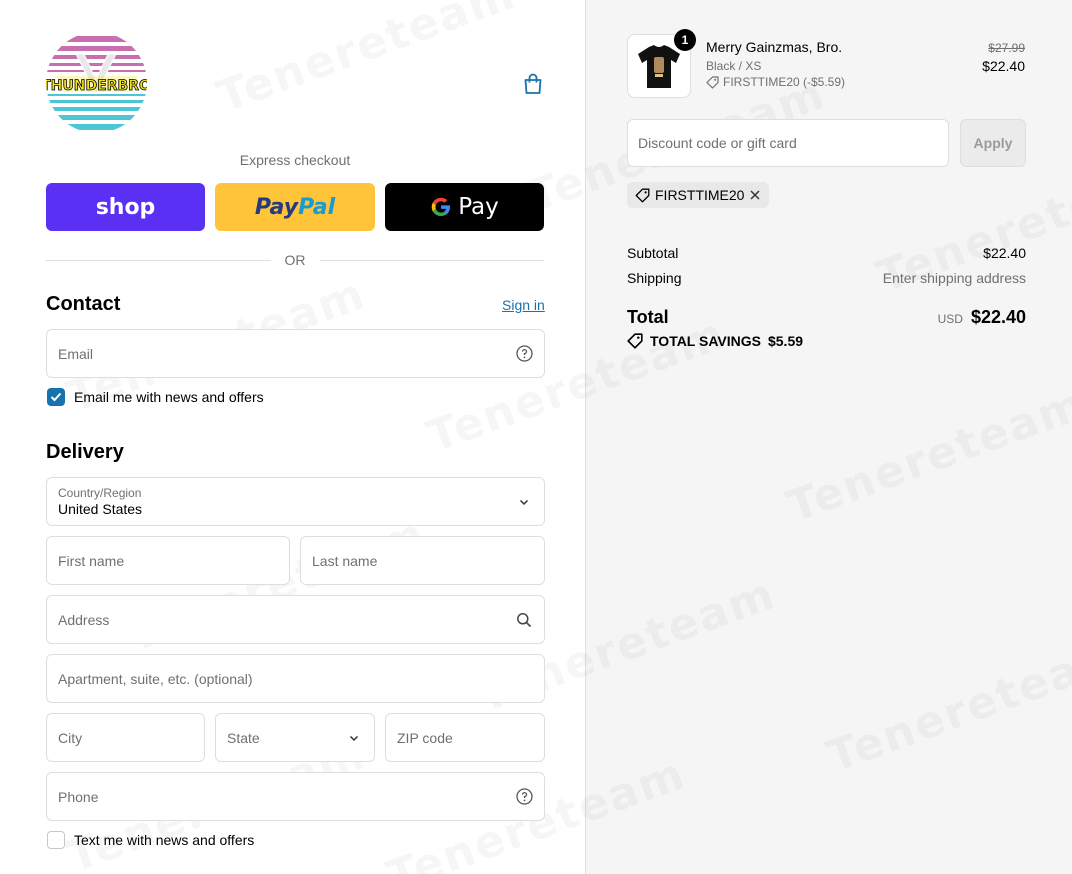  Describe the element at coordinates (276, 207) in the screenshot. I see `paypal-label-pay: Pay` at that location.